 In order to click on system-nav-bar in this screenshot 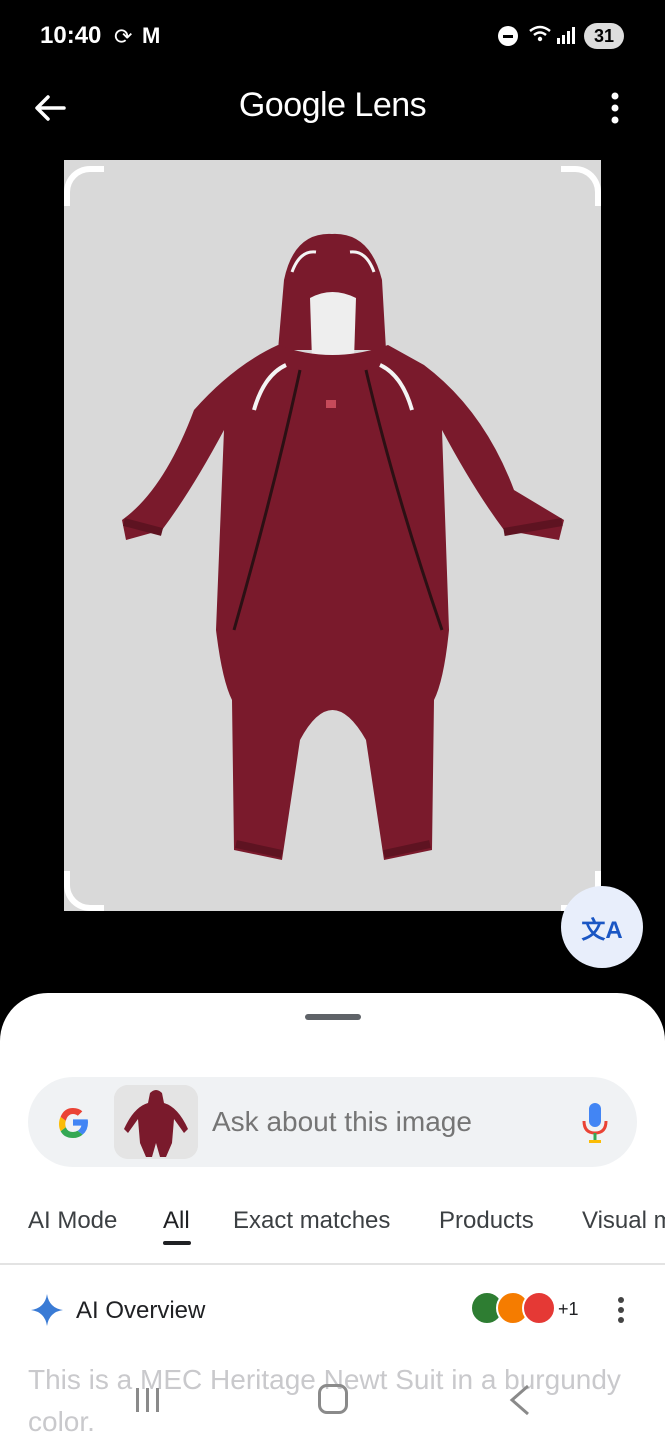, I will do `click(332, 1403)`.